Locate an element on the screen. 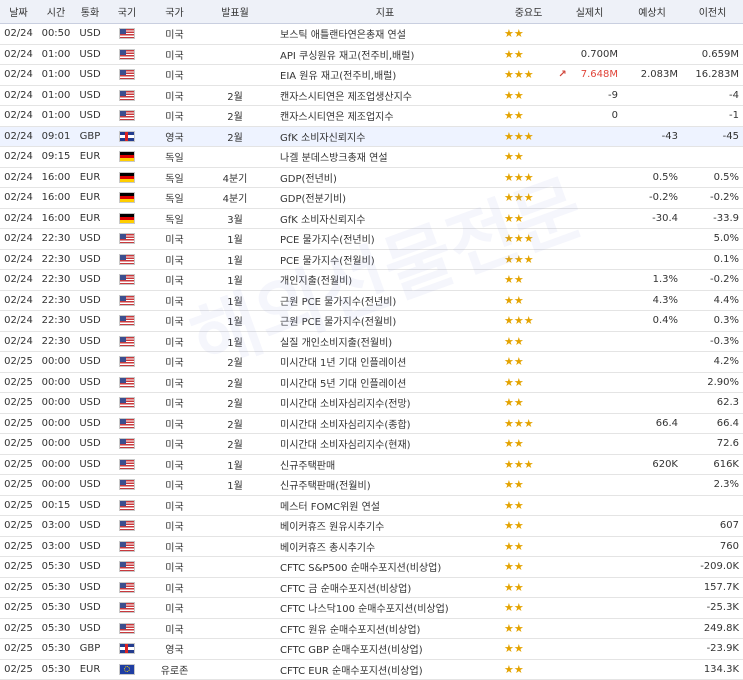 This screenshot has height=680, width=743. table-row: 02/24 01:00 USD 미국 2월 캔자스시티연은 제조업생산지수 ★★ -9 -4 is located at coordinates (371, 95).